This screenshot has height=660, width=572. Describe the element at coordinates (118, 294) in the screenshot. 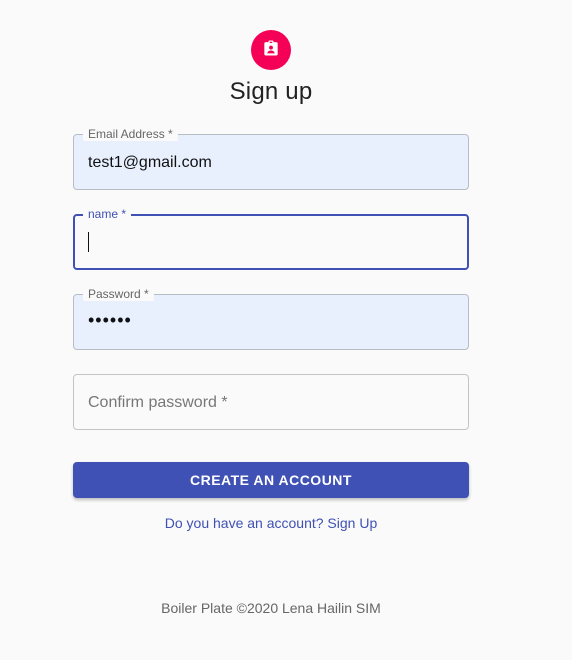

I see `password-field-label: Password *` at that location.